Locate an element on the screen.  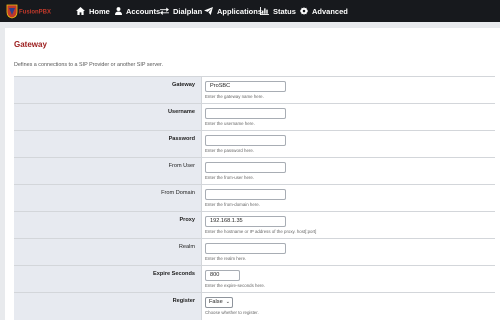
register-select: False ⌄ is located at coordinates (219, 302).